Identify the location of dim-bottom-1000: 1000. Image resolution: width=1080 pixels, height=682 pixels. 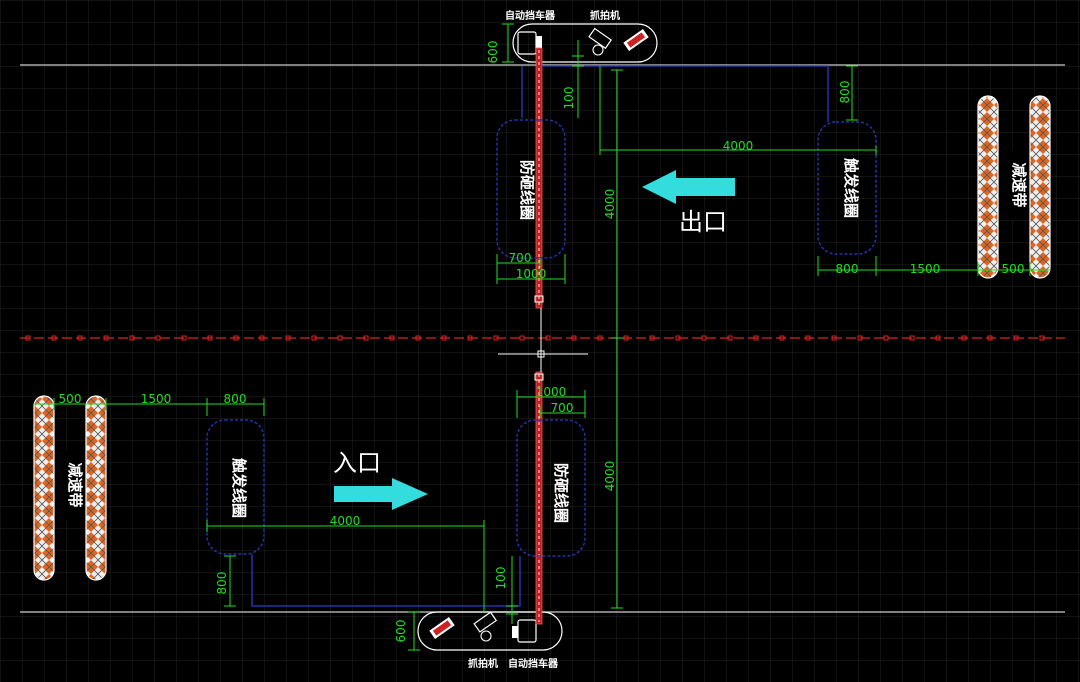
(551, 392).